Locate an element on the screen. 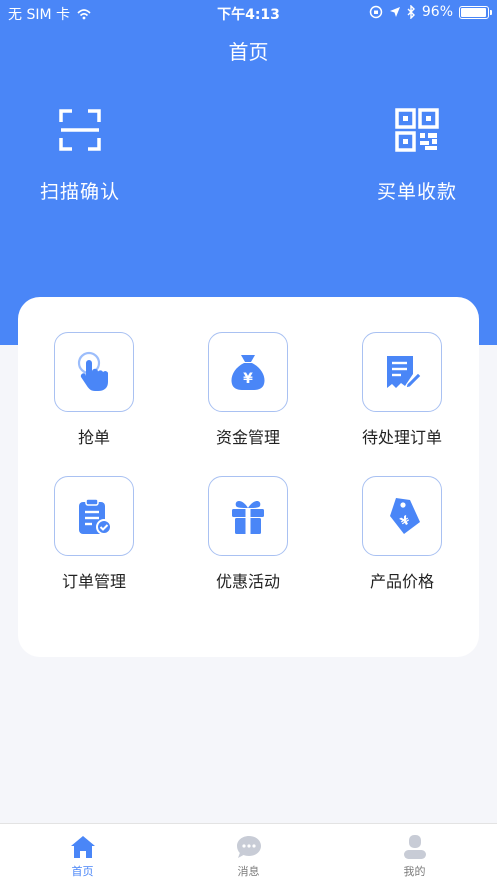  tap-hand-icon is located at coordinates (92, 371).